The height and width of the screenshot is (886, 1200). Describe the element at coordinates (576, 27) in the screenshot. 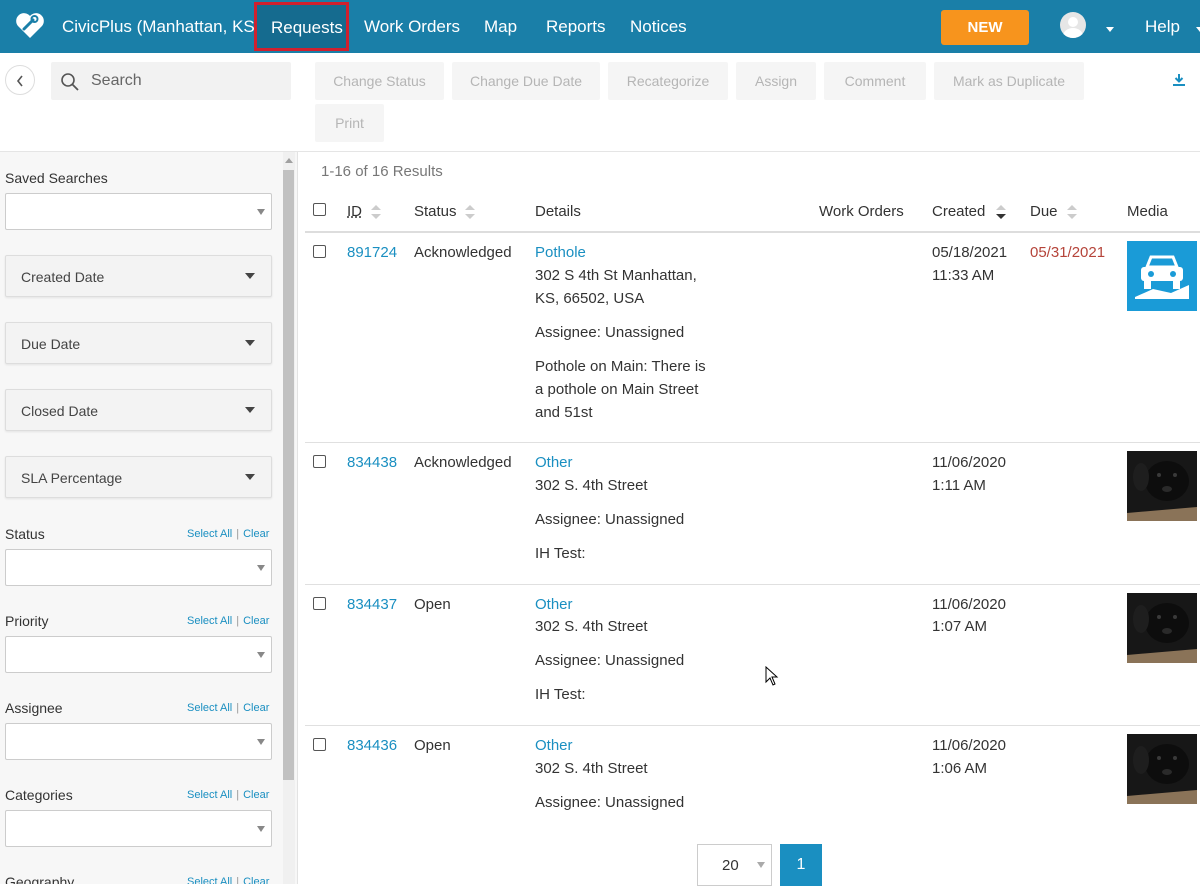

I see `nav-reports: Reports` at that location.